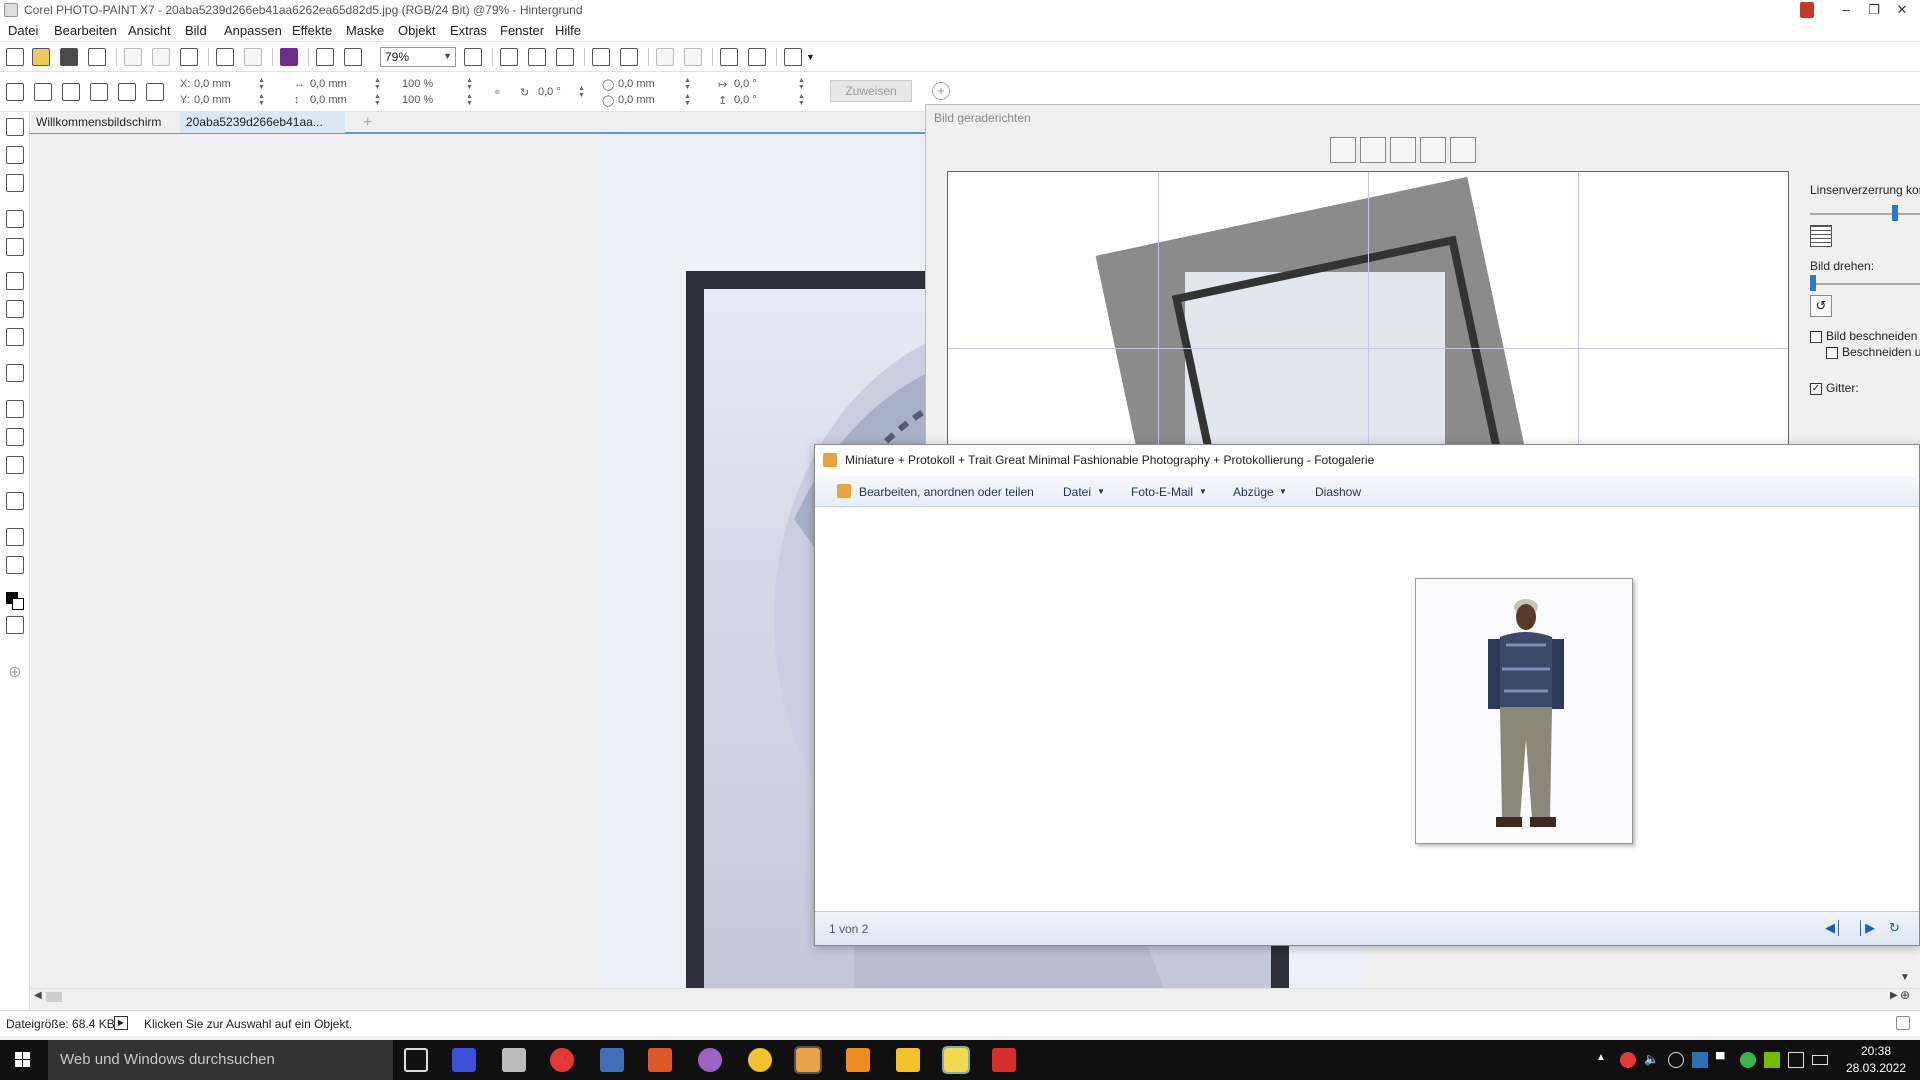  I want to click on menu-bearbeiten: Bearbeiten, so click(85, 30).